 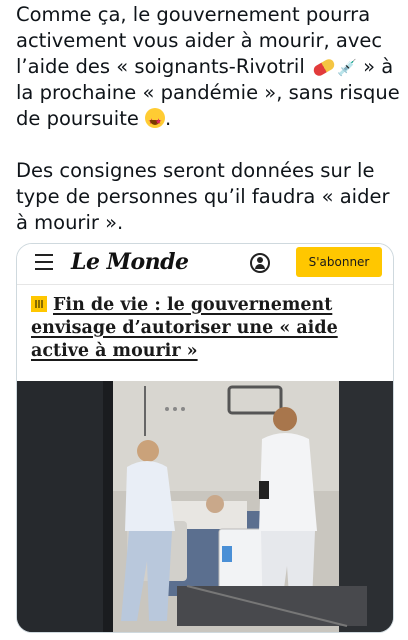 What do you see at coordinates (339, 262) in the screenshot?
I see `subscribe-button: S'abonner` at bounding box center [339, 262].